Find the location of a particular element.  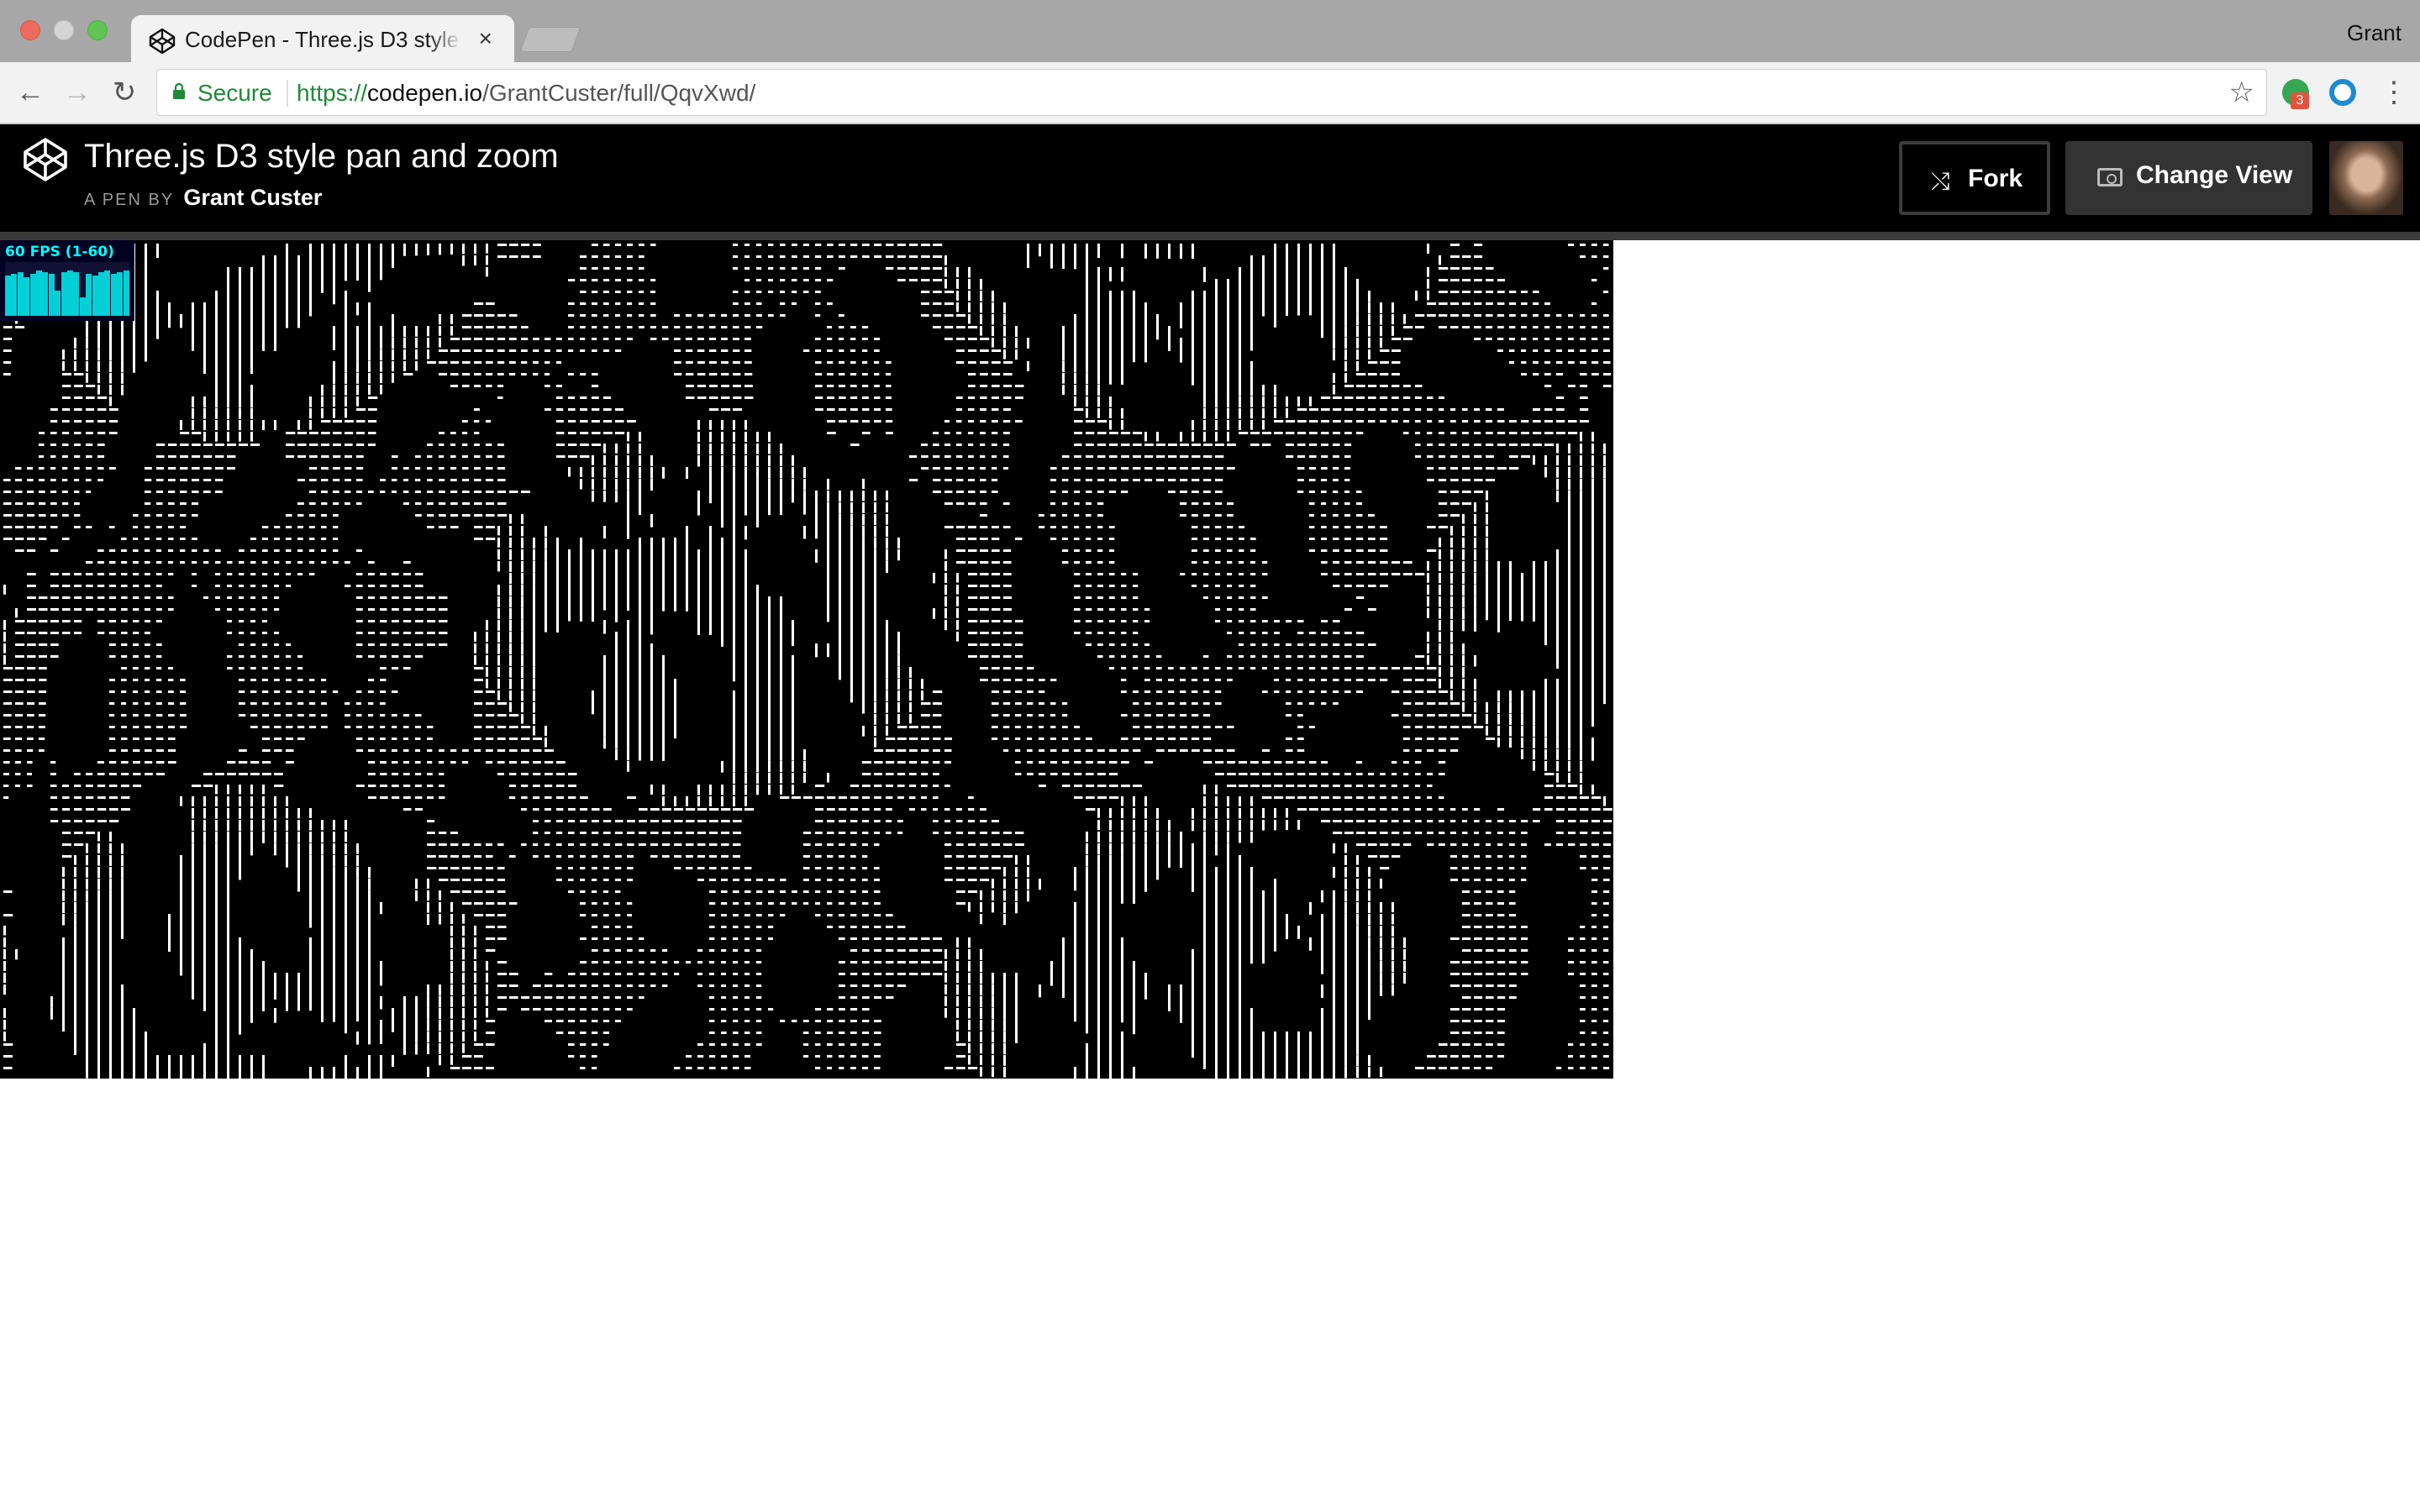

extension-badge: 3 is located at coordinates (2300, 100).